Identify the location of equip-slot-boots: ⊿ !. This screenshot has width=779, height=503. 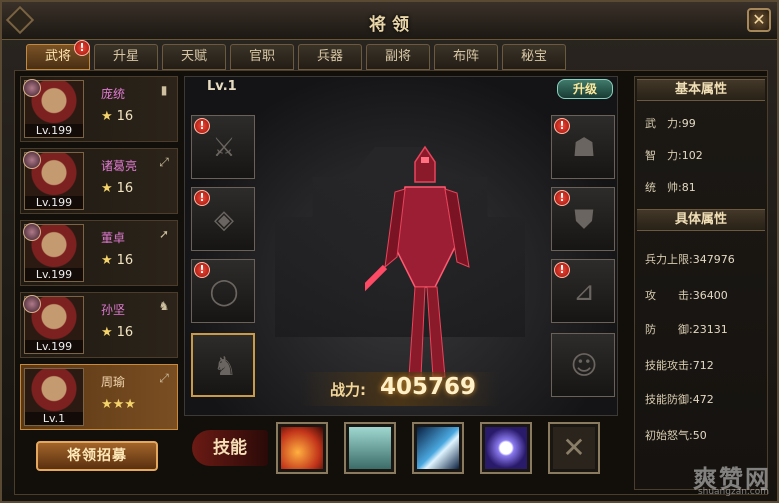
(583, 291).